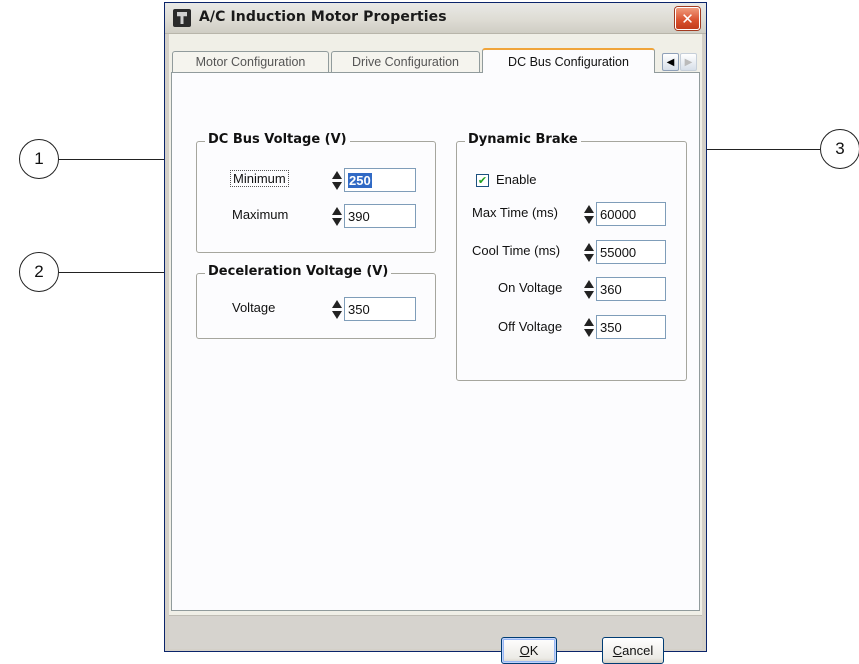  I want to click on chevron-right-icon: ▶, so click(688, 62).